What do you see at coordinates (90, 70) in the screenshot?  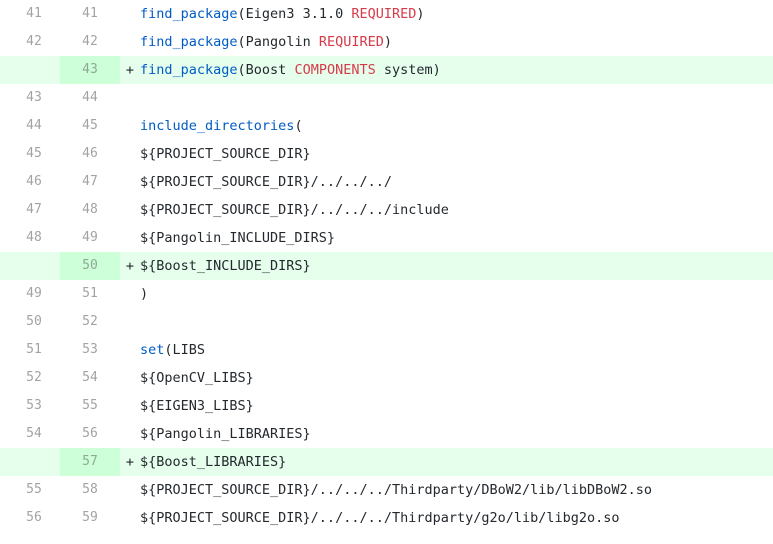 I see `new-line-number: 43` at bounding box center [90, 70].